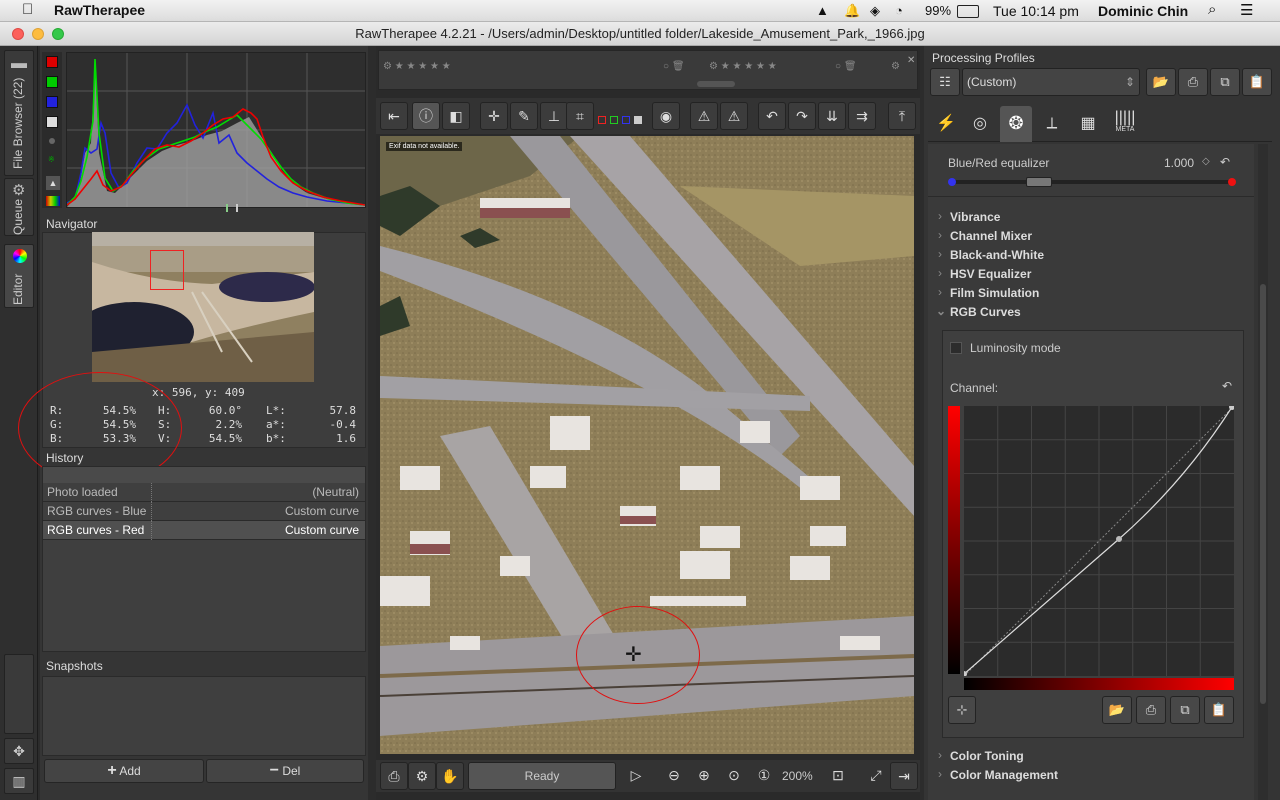 This screenshot has width=1280, height=800. What do you see at coordinates (167, 270) in the screenshot?
I see `navigator-viewport-box` at bounding box center [167, 270].